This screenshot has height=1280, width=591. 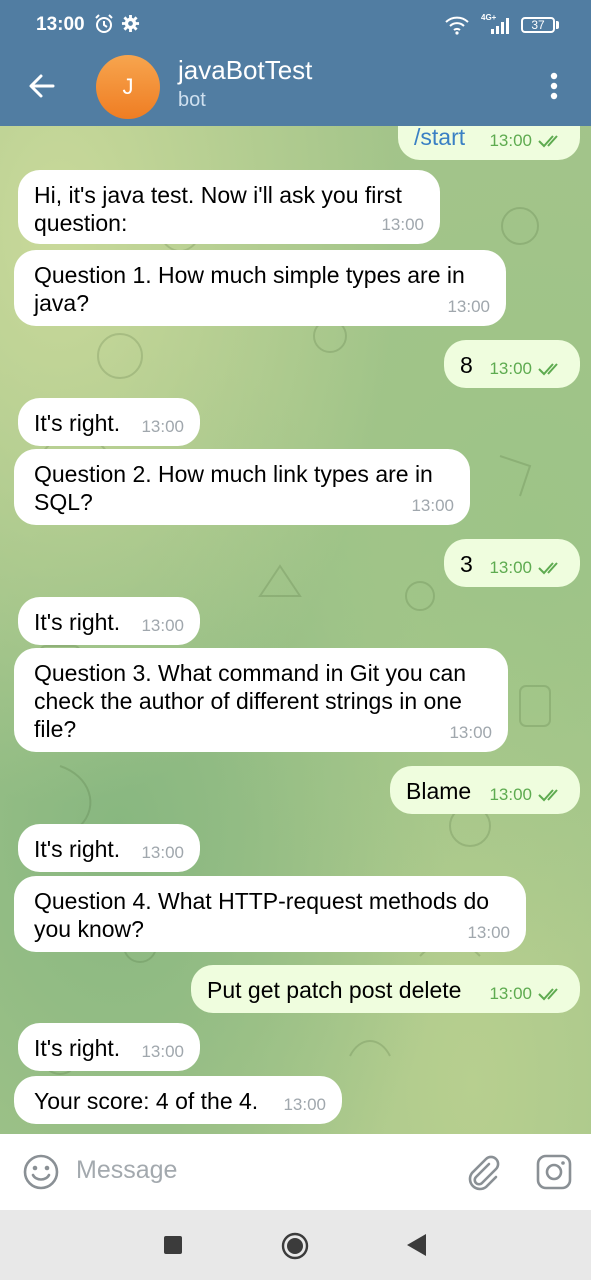 I want to click on avatar-letter: J, so click(x=128, y=86).